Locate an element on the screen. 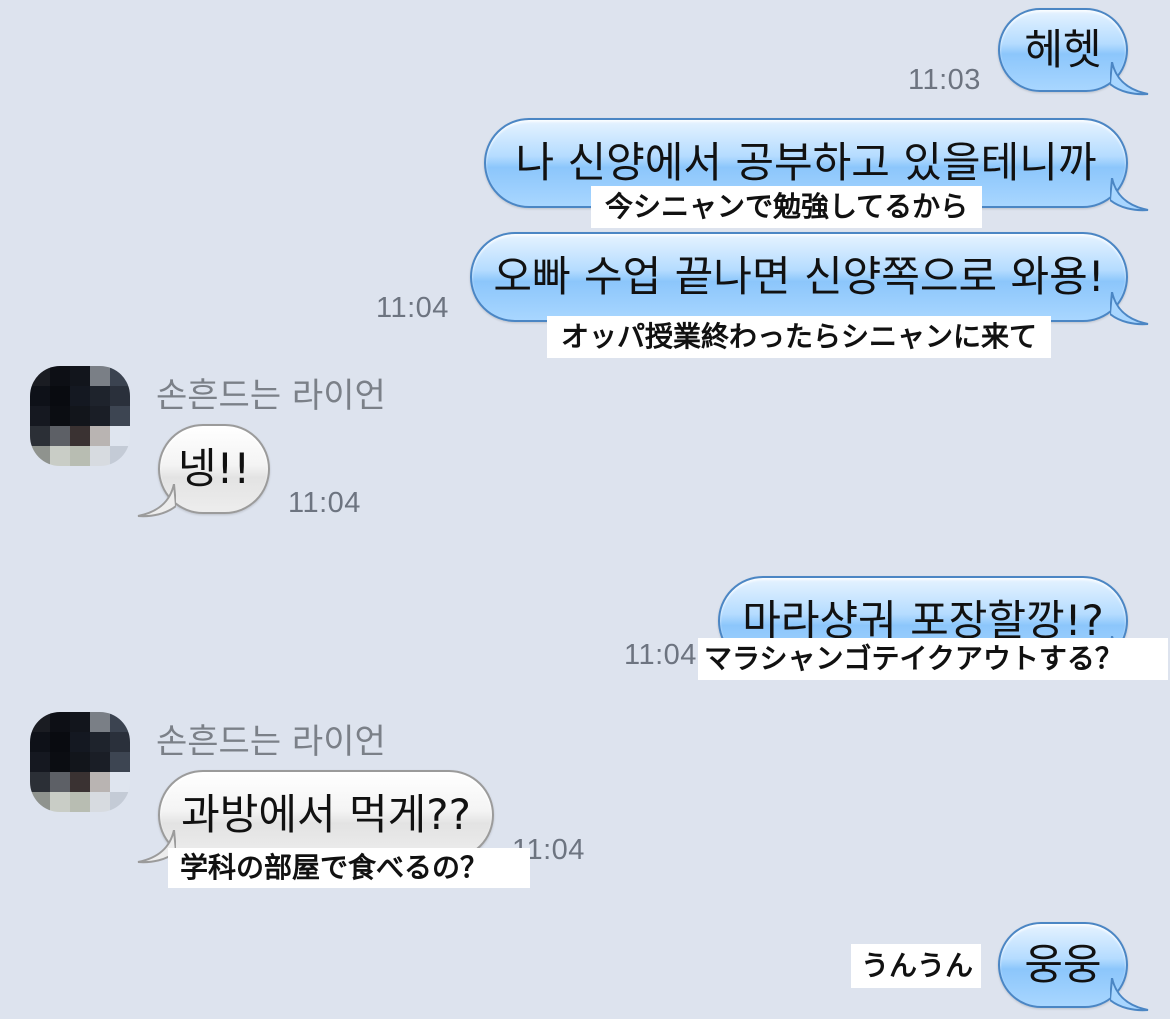 This screenshot has height=1019, width=1170. message-timestamp: 11:03 is located at coordinates (944, 80).